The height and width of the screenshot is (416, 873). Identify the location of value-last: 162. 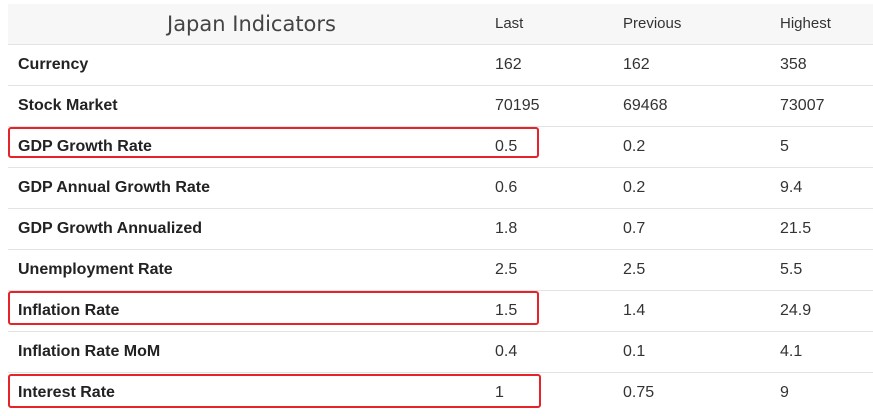
(508, 64).